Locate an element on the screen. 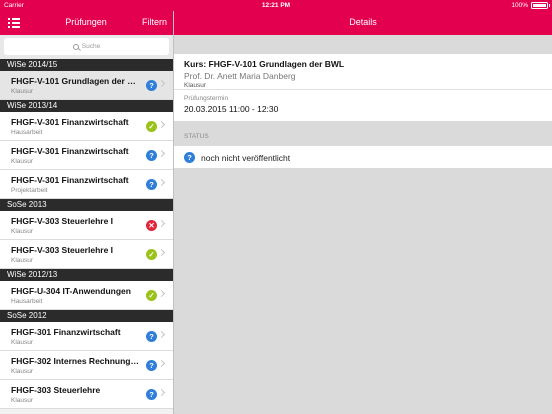 This screenshot has height=414, width=552. battery-icon is located at coordinates (540, 5).